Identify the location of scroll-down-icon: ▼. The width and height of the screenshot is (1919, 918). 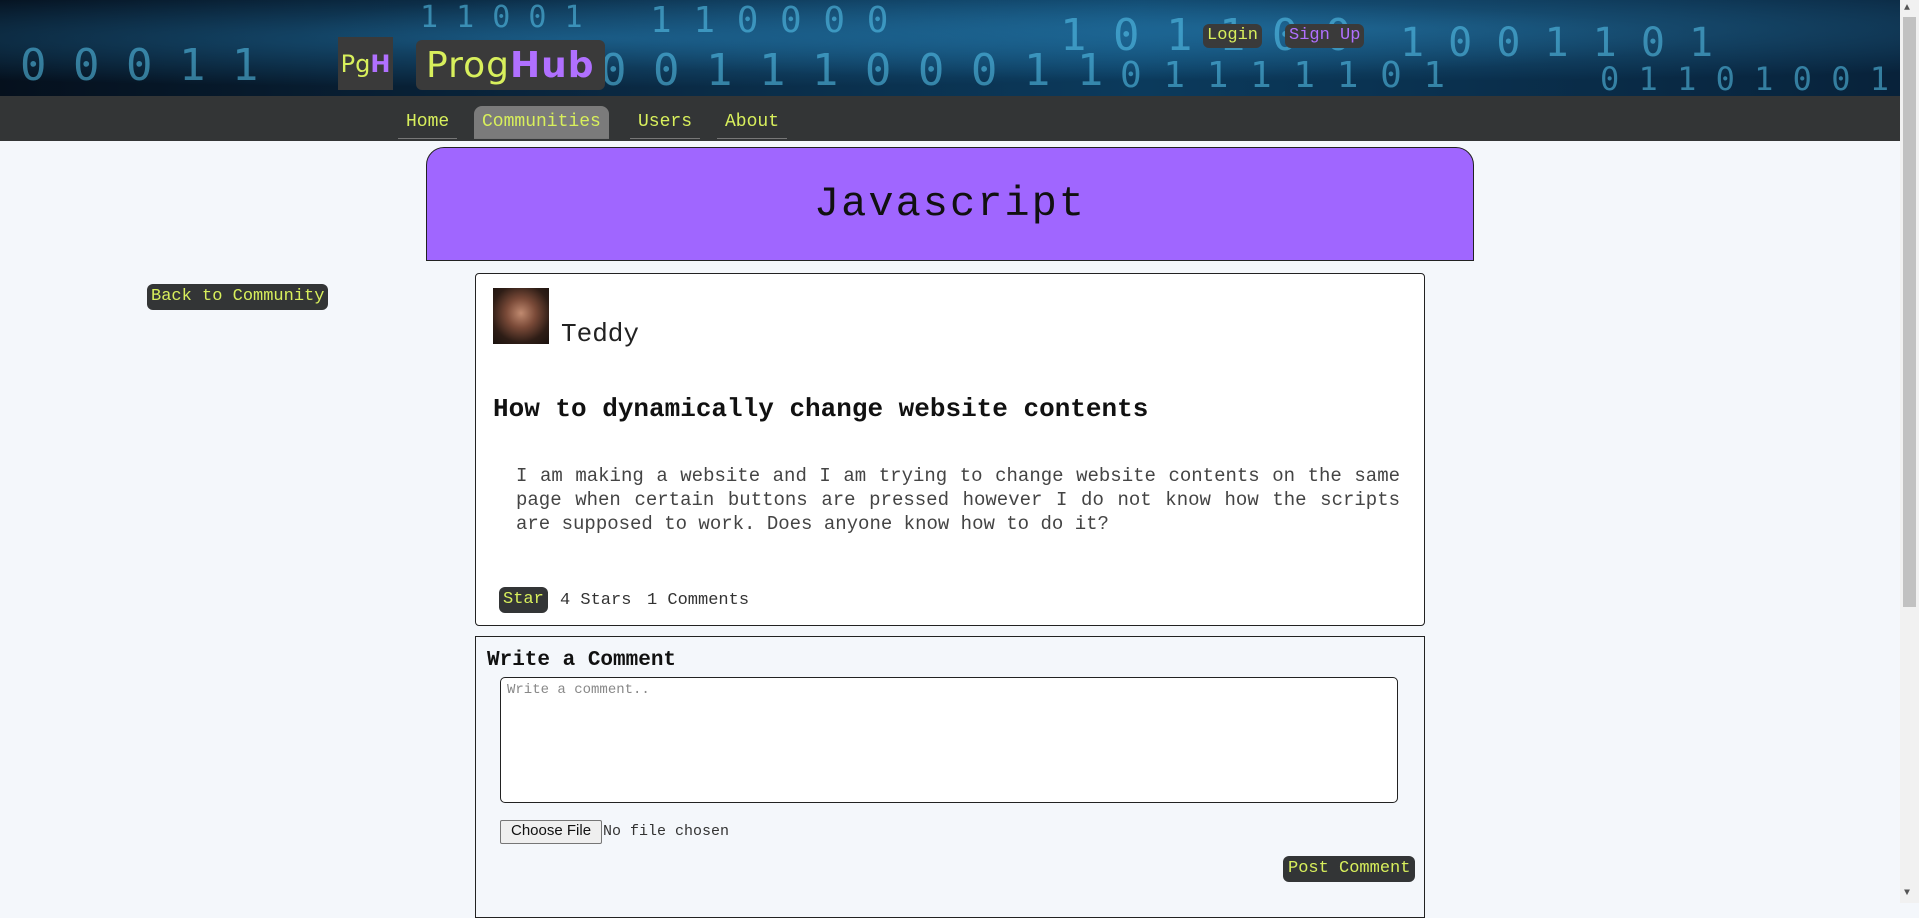
(1907, 893).